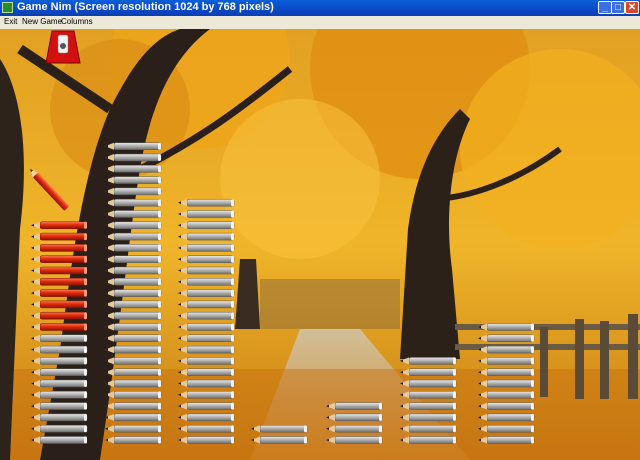 This screenshot has height=460, width=640. I want to click on close-button: ✕, so click(632, 7).